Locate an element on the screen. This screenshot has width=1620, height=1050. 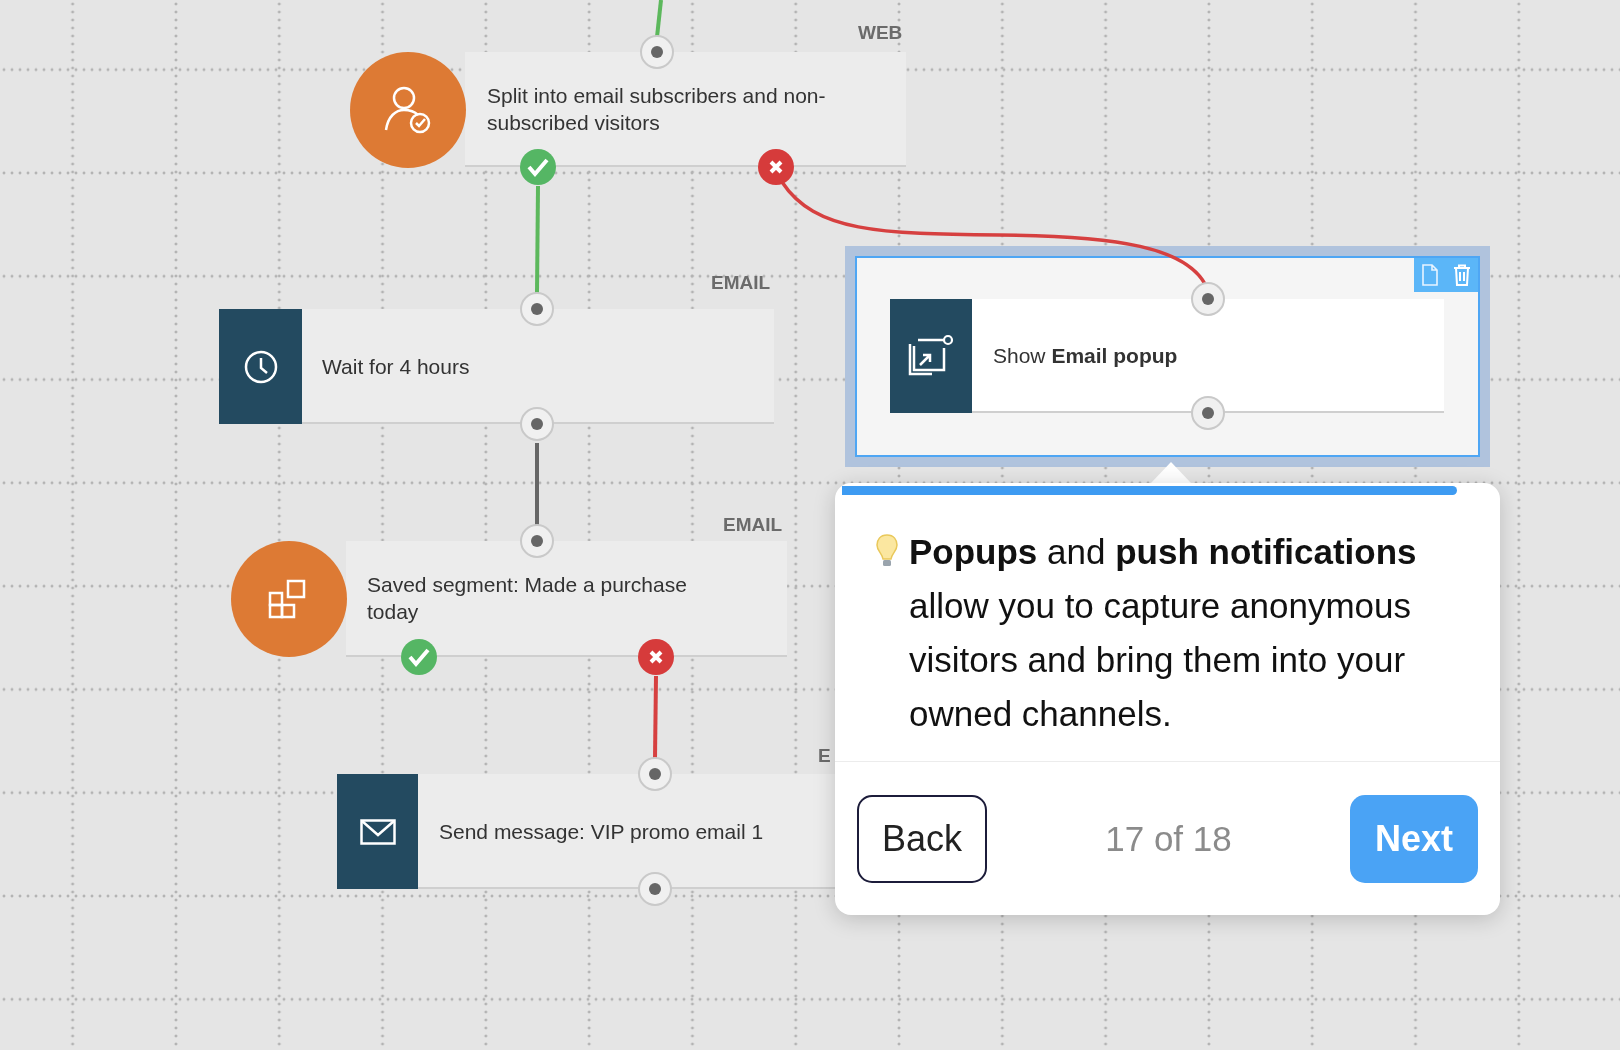
node-card: Saved segment: Made a purchase today is located at coordinates (566, 599).